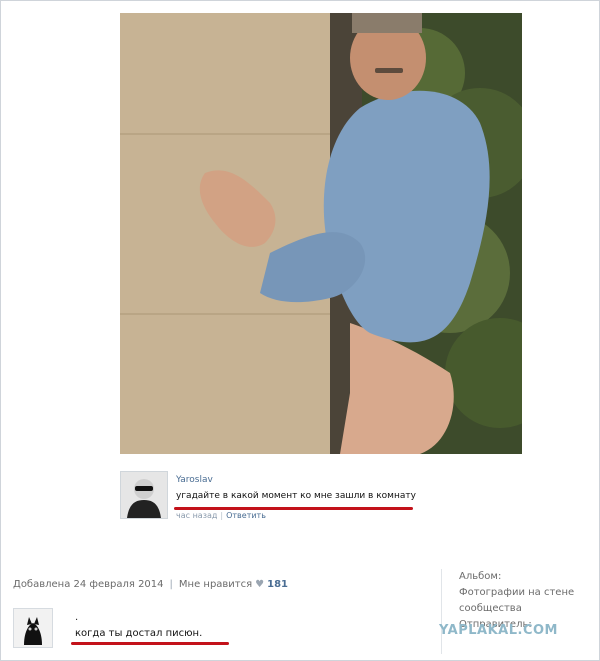  What do you see at coordinates (524, 601) in the screenshot?
I see `album-link: Фотографии на стене сообщества` at bounding box center [524, 601].